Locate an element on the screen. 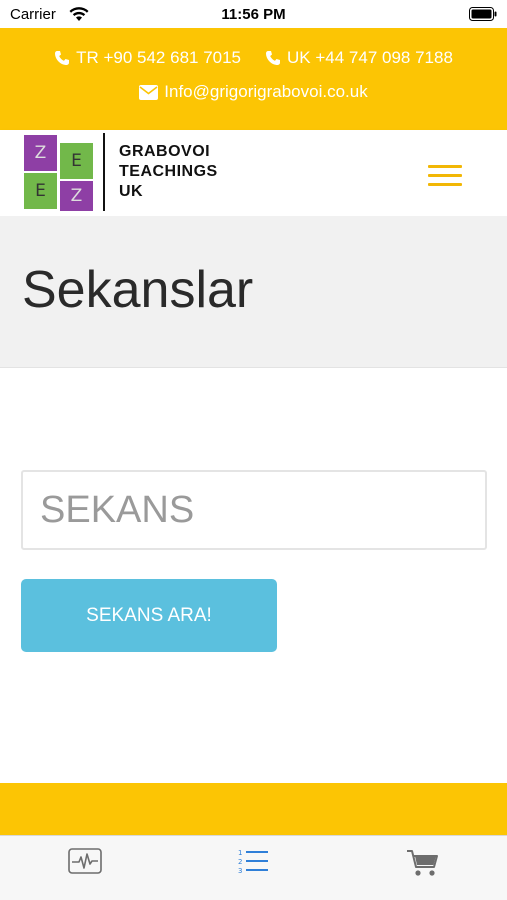 This screenshot has width=507, height=900. logo-text-line: TEACHINGS is located at coordinates (168, 171).